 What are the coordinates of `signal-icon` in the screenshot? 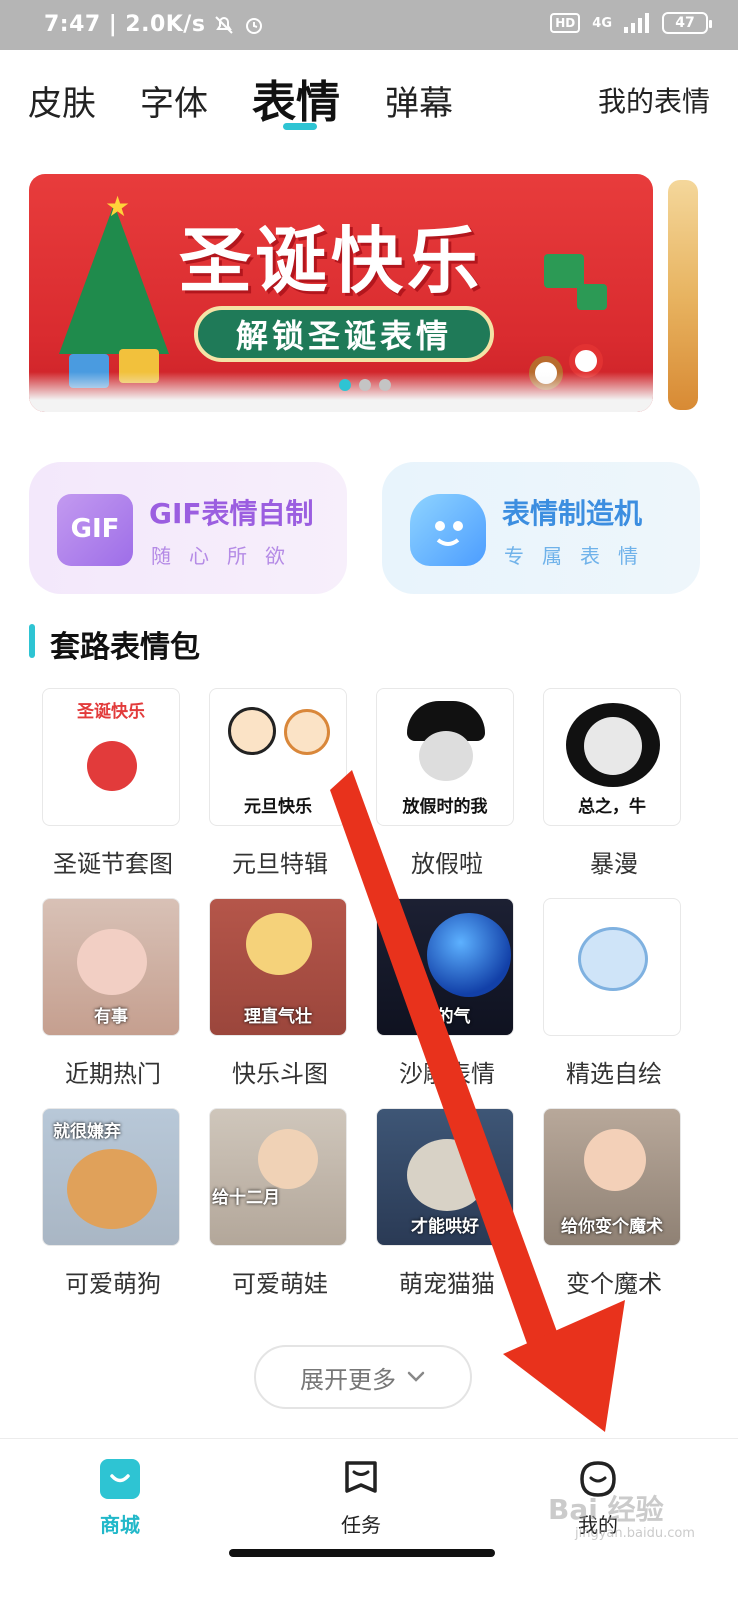 It's located at (636, 23).